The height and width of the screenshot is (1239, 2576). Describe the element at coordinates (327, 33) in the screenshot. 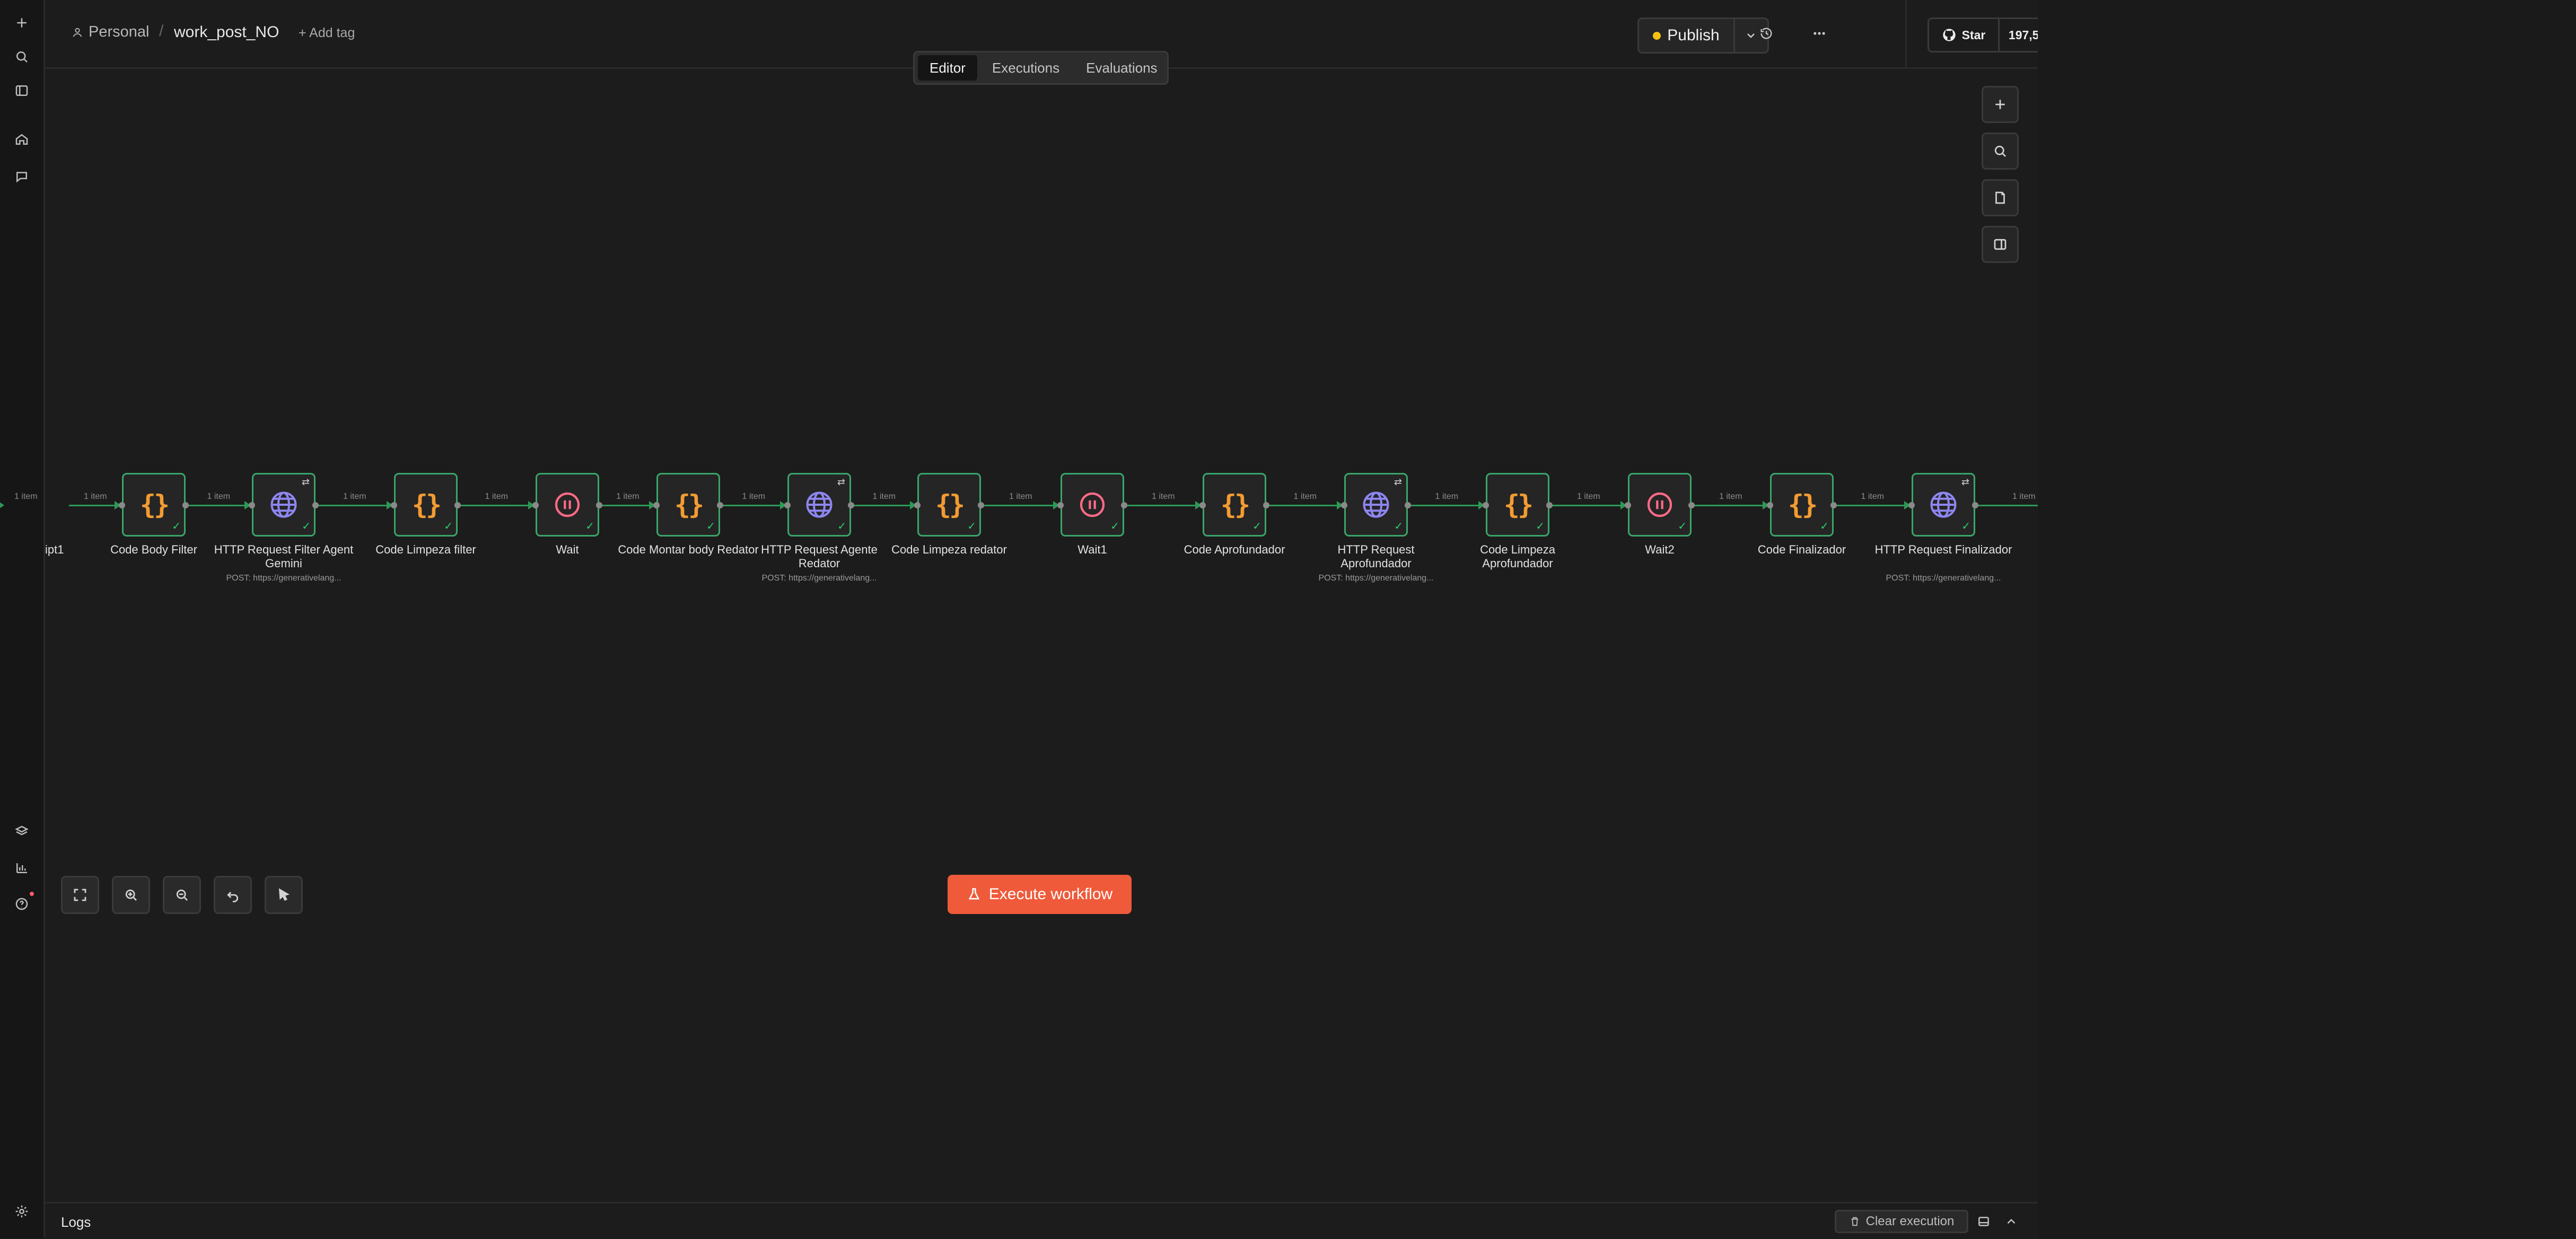

I see `add-tag-button: + Add tag` at that location.